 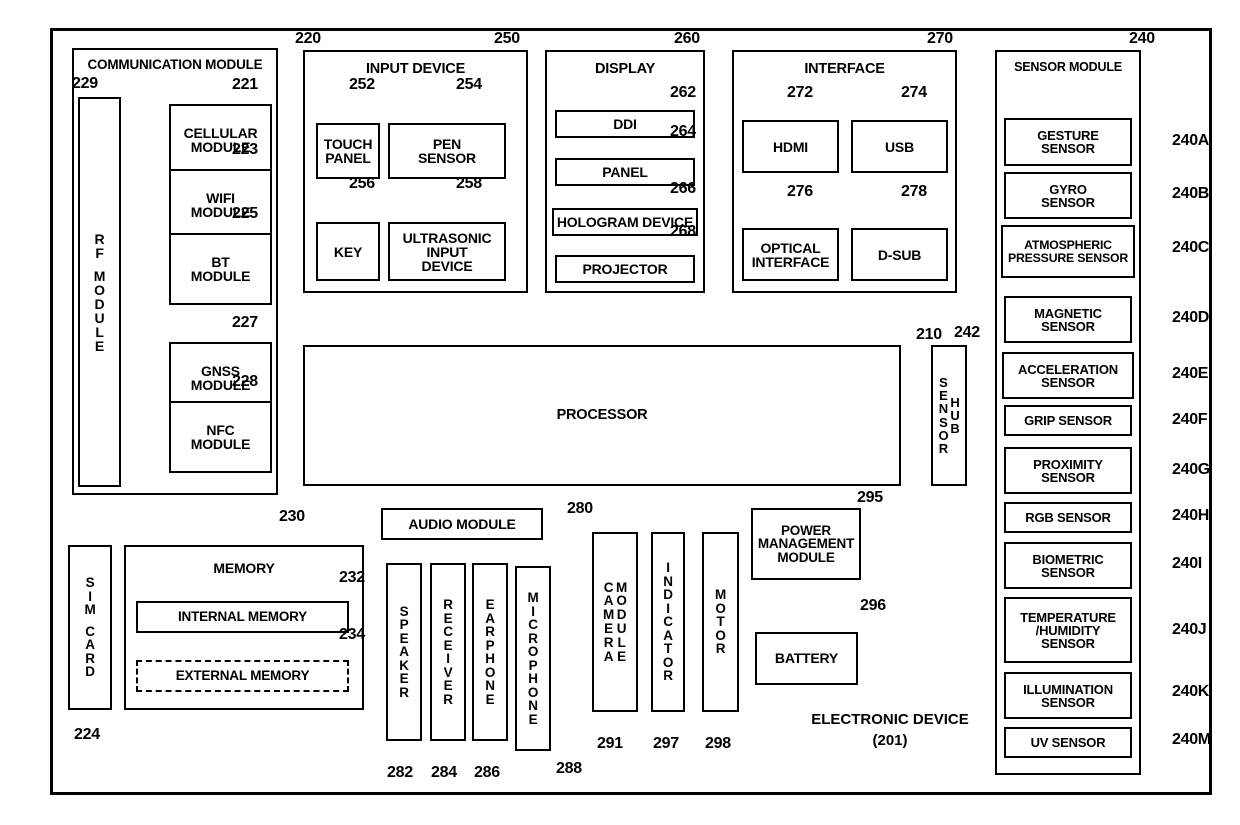 What do you see at coordinates (943, 382) in the screenshot?
I see `hub-letter: S` at bounding box center [943, 382].